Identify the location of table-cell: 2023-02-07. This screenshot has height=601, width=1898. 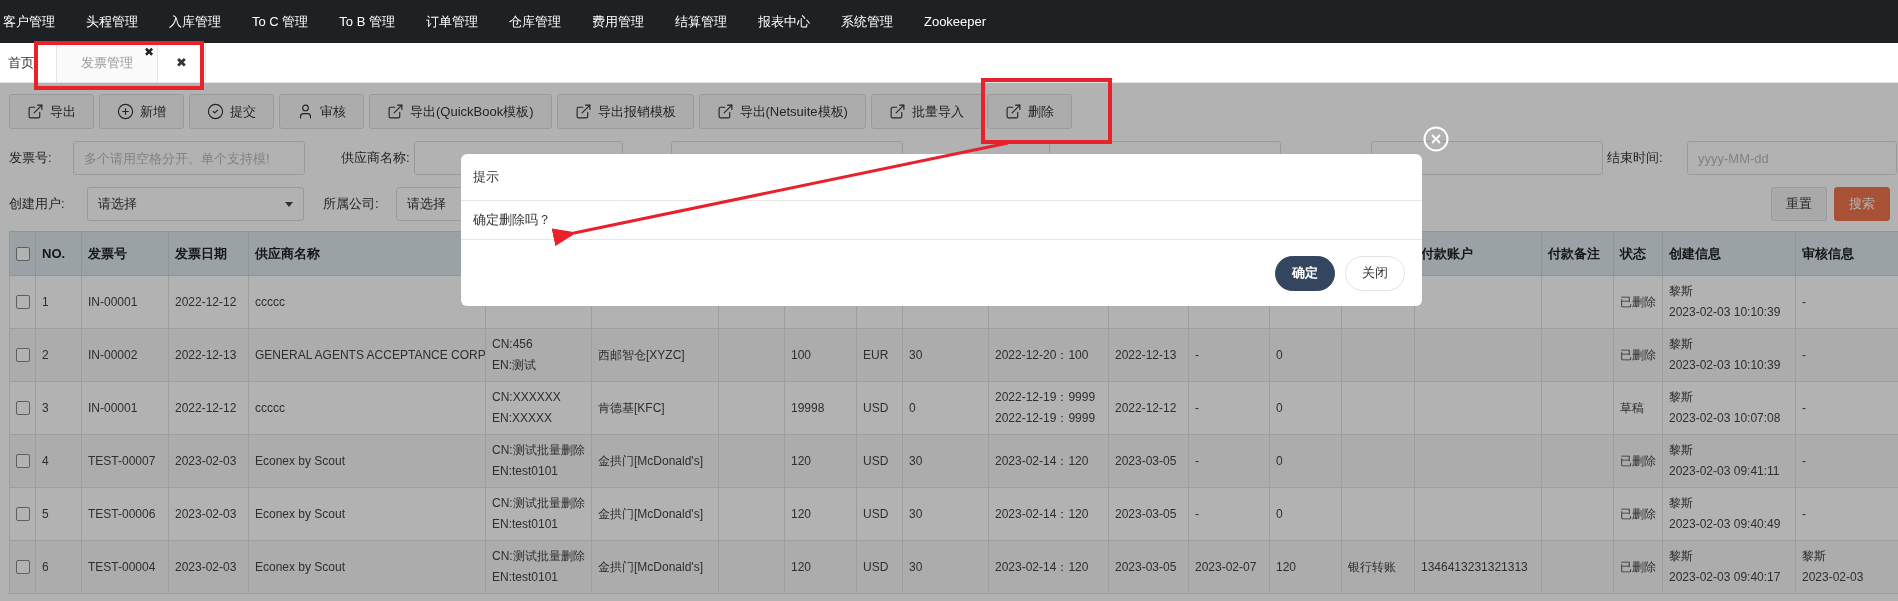
(1229, 567).